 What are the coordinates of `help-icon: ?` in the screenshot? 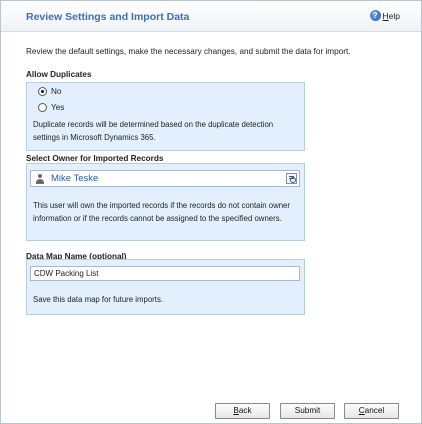 It's located at (375, 15).